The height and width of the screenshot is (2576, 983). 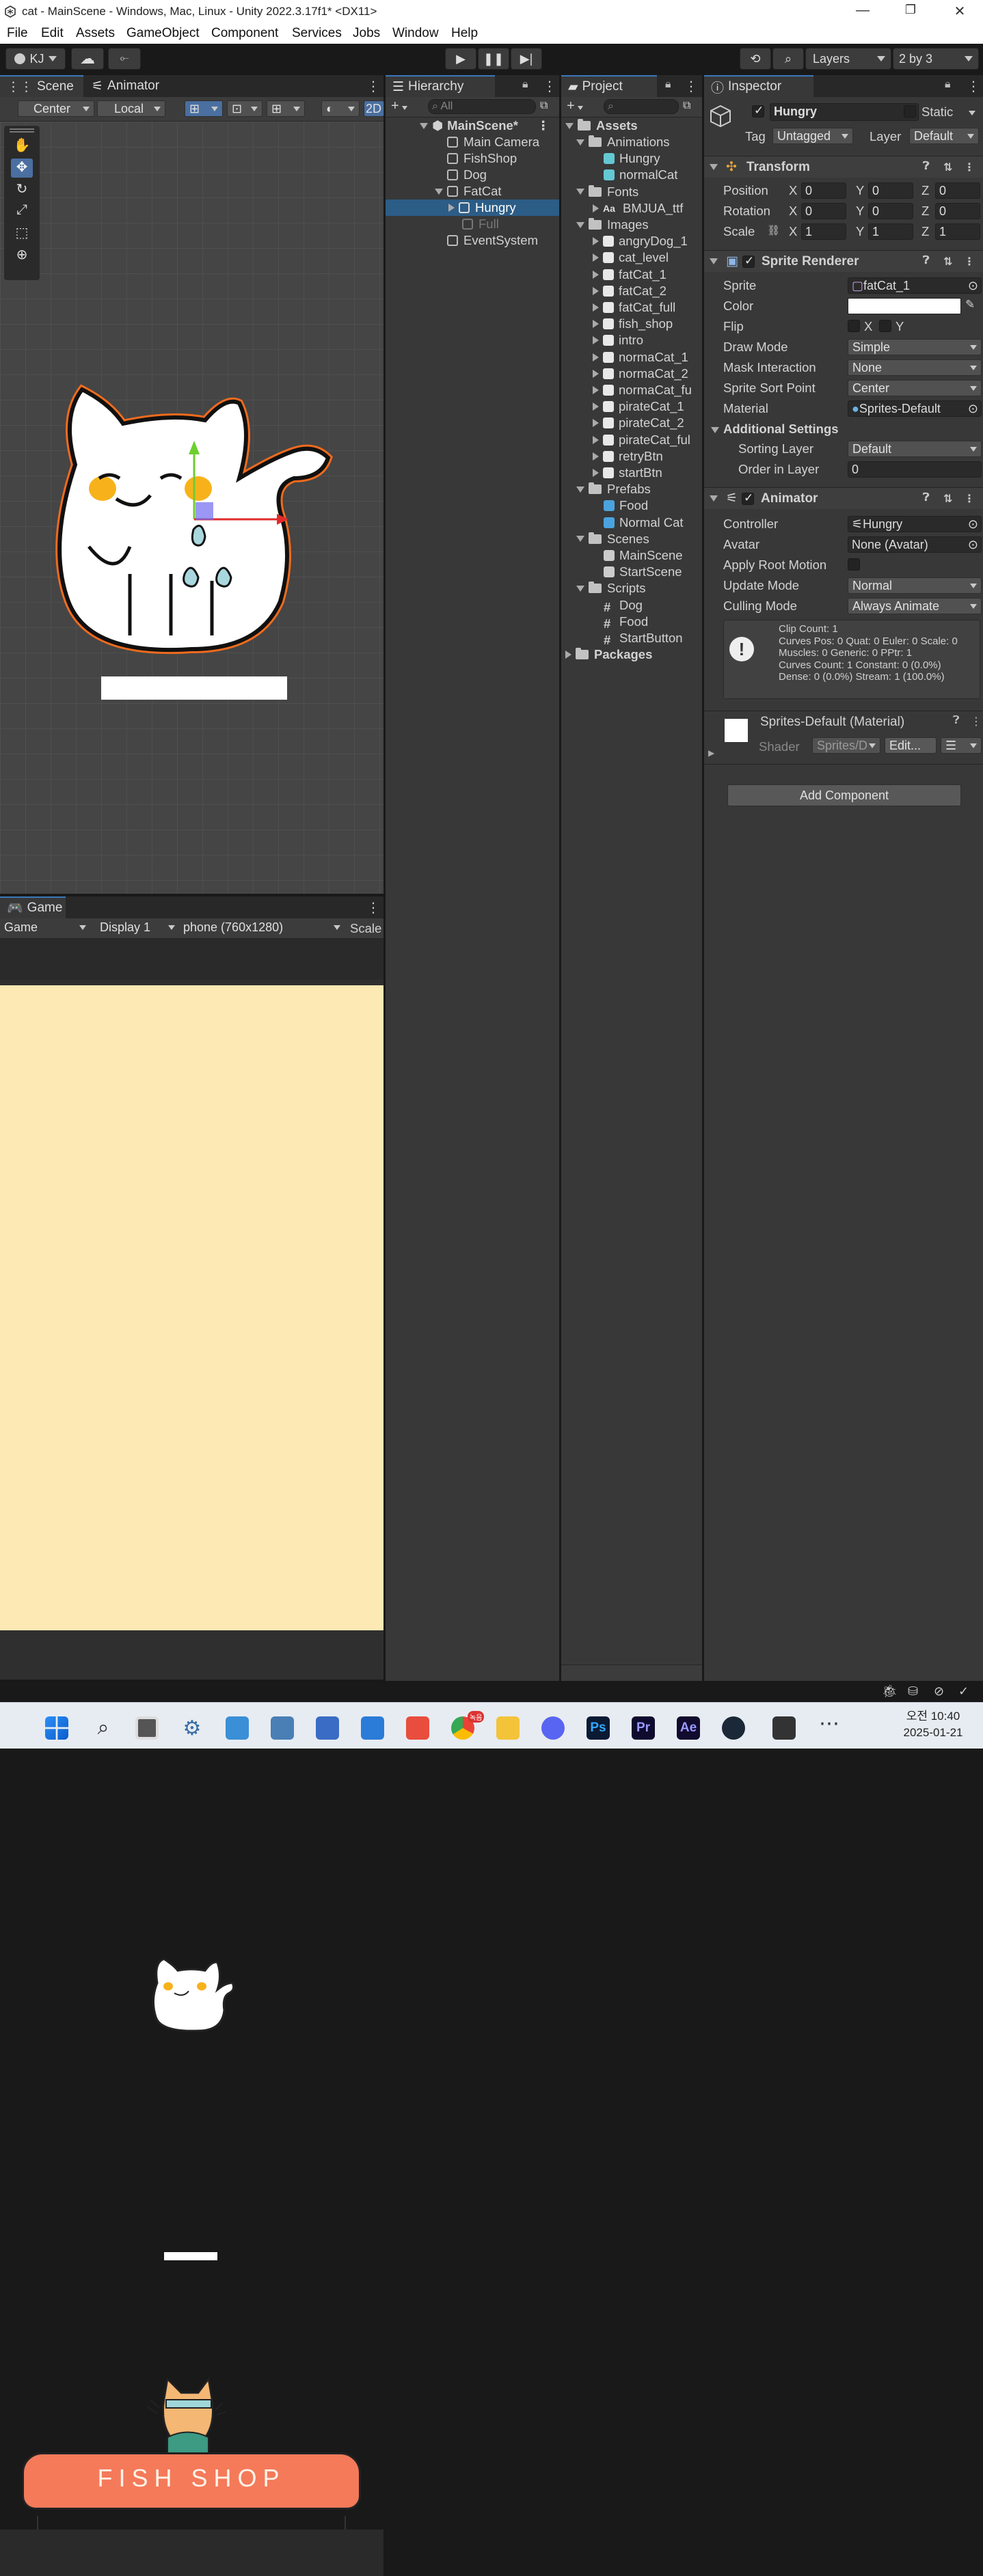 I want to click on overflow-icon: ⋯, so click(x=830, y=1727).